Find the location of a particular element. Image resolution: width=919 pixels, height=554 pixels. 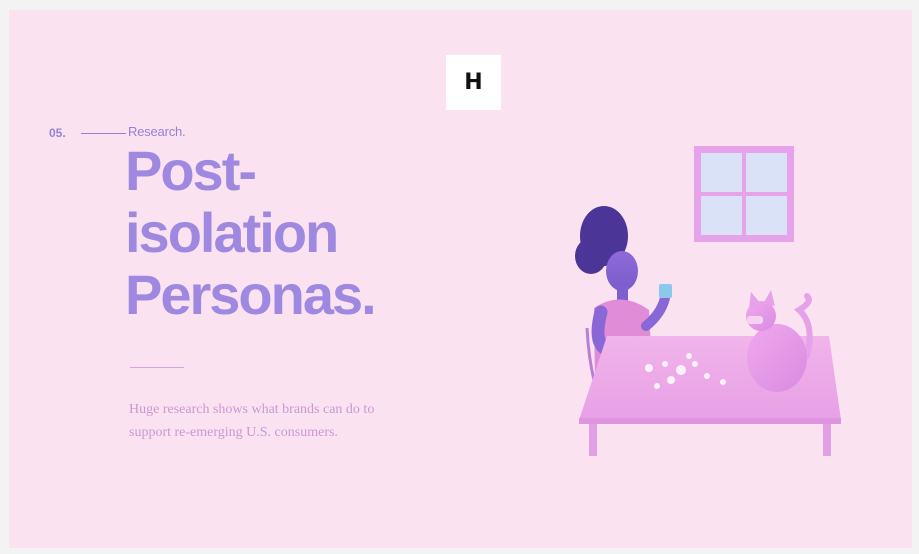

section-rule is located at coordinates (103, 133).